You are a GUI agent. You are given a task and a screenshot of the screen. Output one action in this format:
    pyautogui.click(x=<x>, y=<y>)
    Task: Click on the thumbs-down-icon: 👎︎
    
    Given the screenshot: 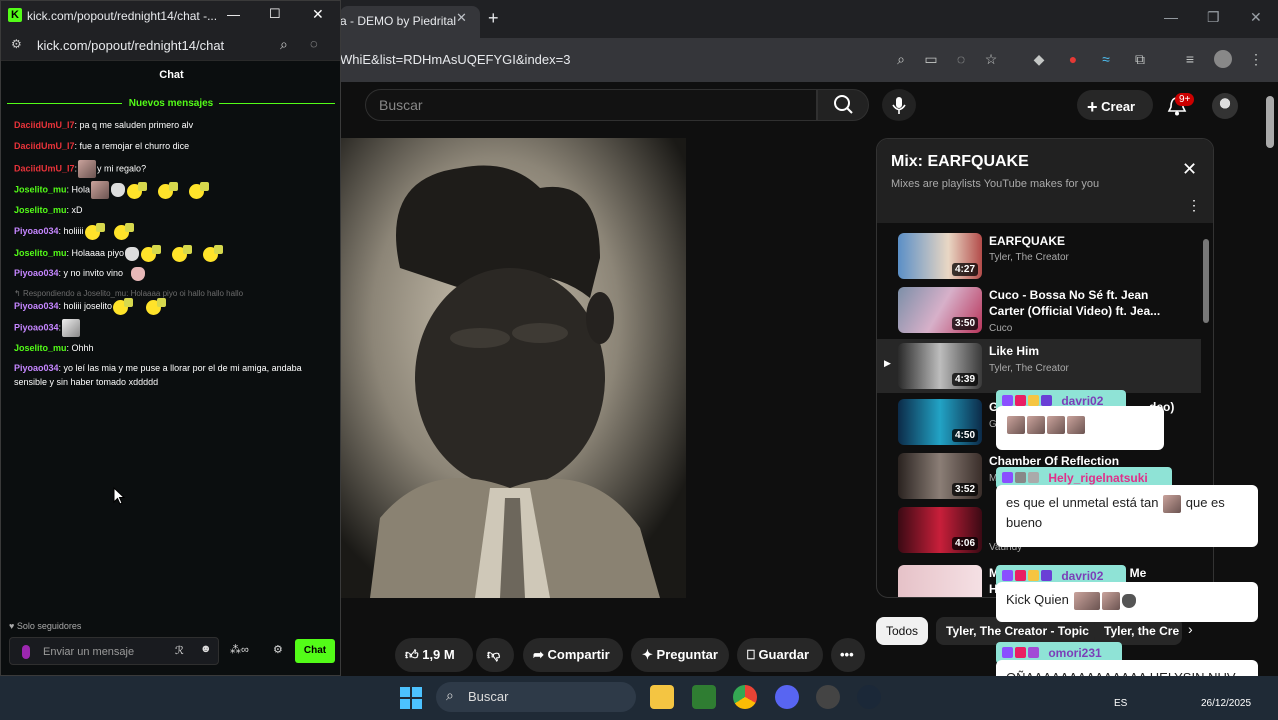 What is the action you would take?
    pyautogui.click(x=494, y=654)
    